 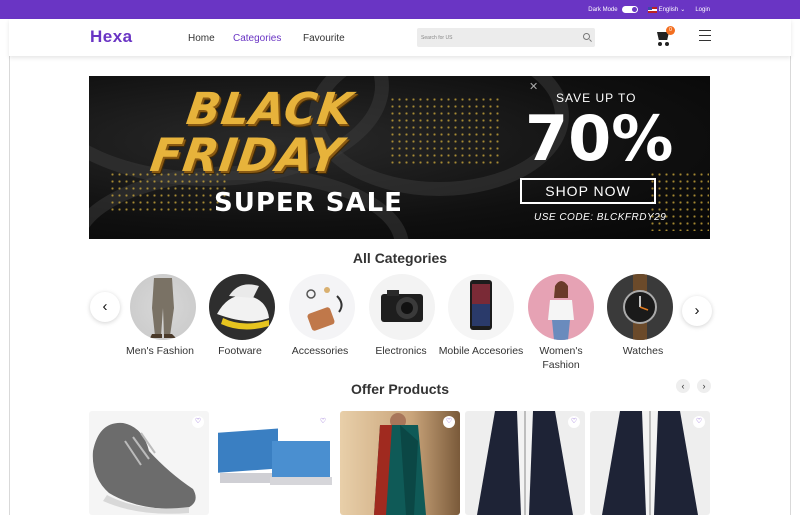 I want to click on banner-friday-text: FRIDAY, so click(x=247, y=155).